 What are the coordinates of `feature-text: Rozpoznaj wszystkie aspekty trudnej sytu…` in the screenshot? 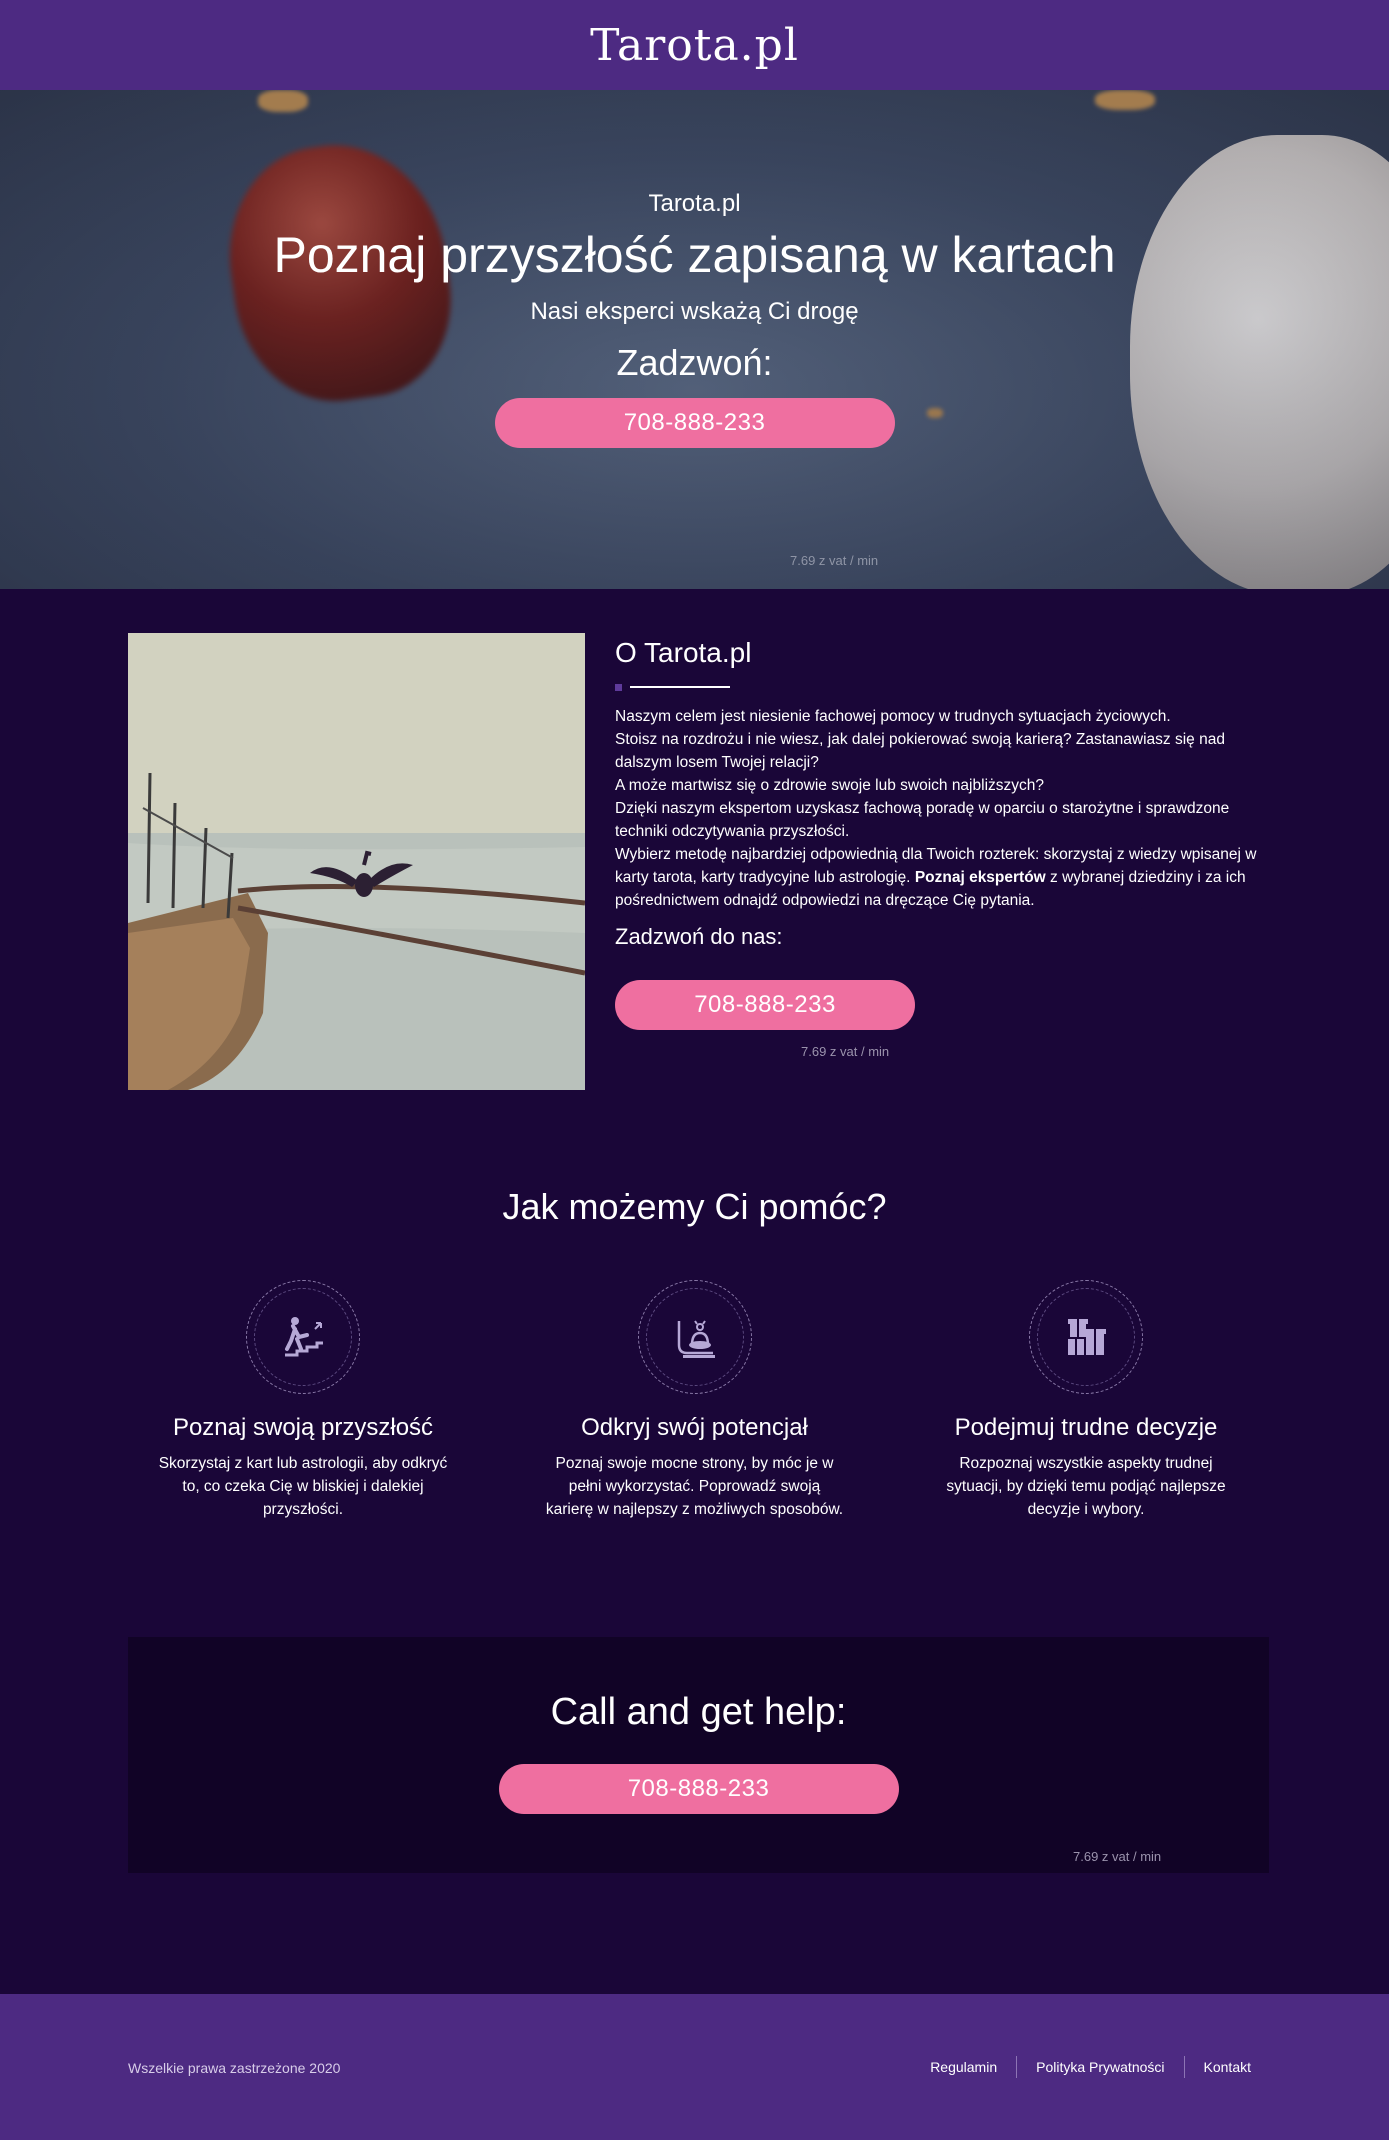 It's located at (1086, 1486).